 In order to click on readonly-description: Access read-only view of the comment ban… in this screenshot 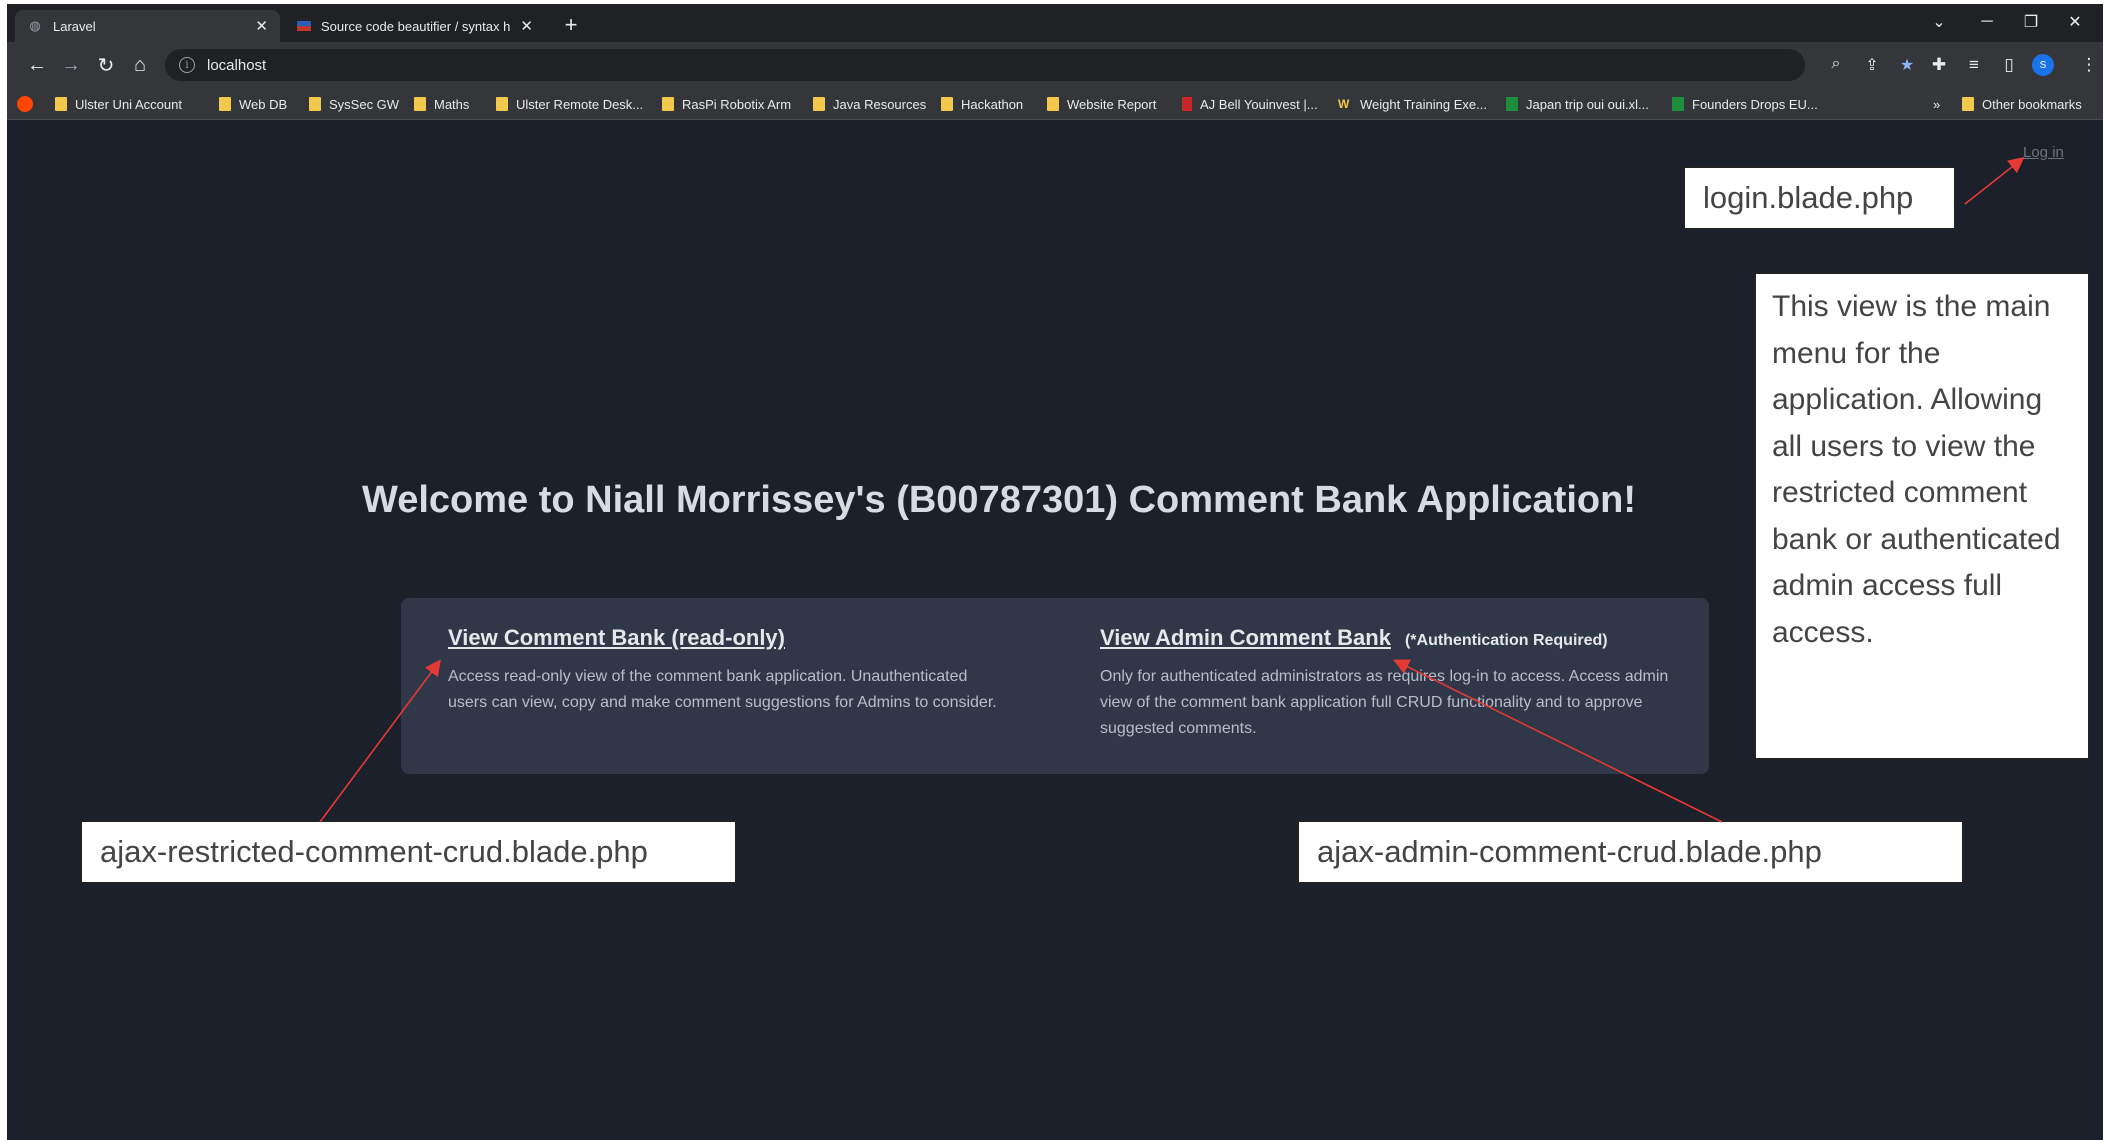, I will do `click(722, 689)`.